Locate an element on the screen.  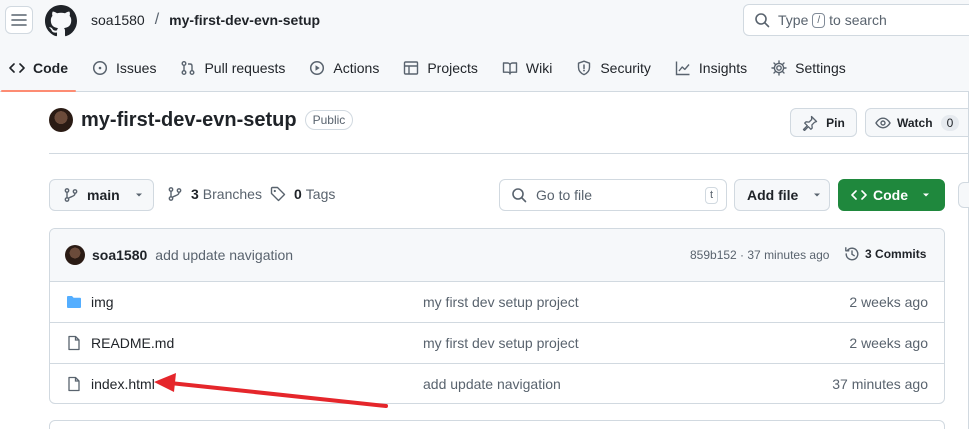
tab-label: Actions is located at coordinates (356, 68).